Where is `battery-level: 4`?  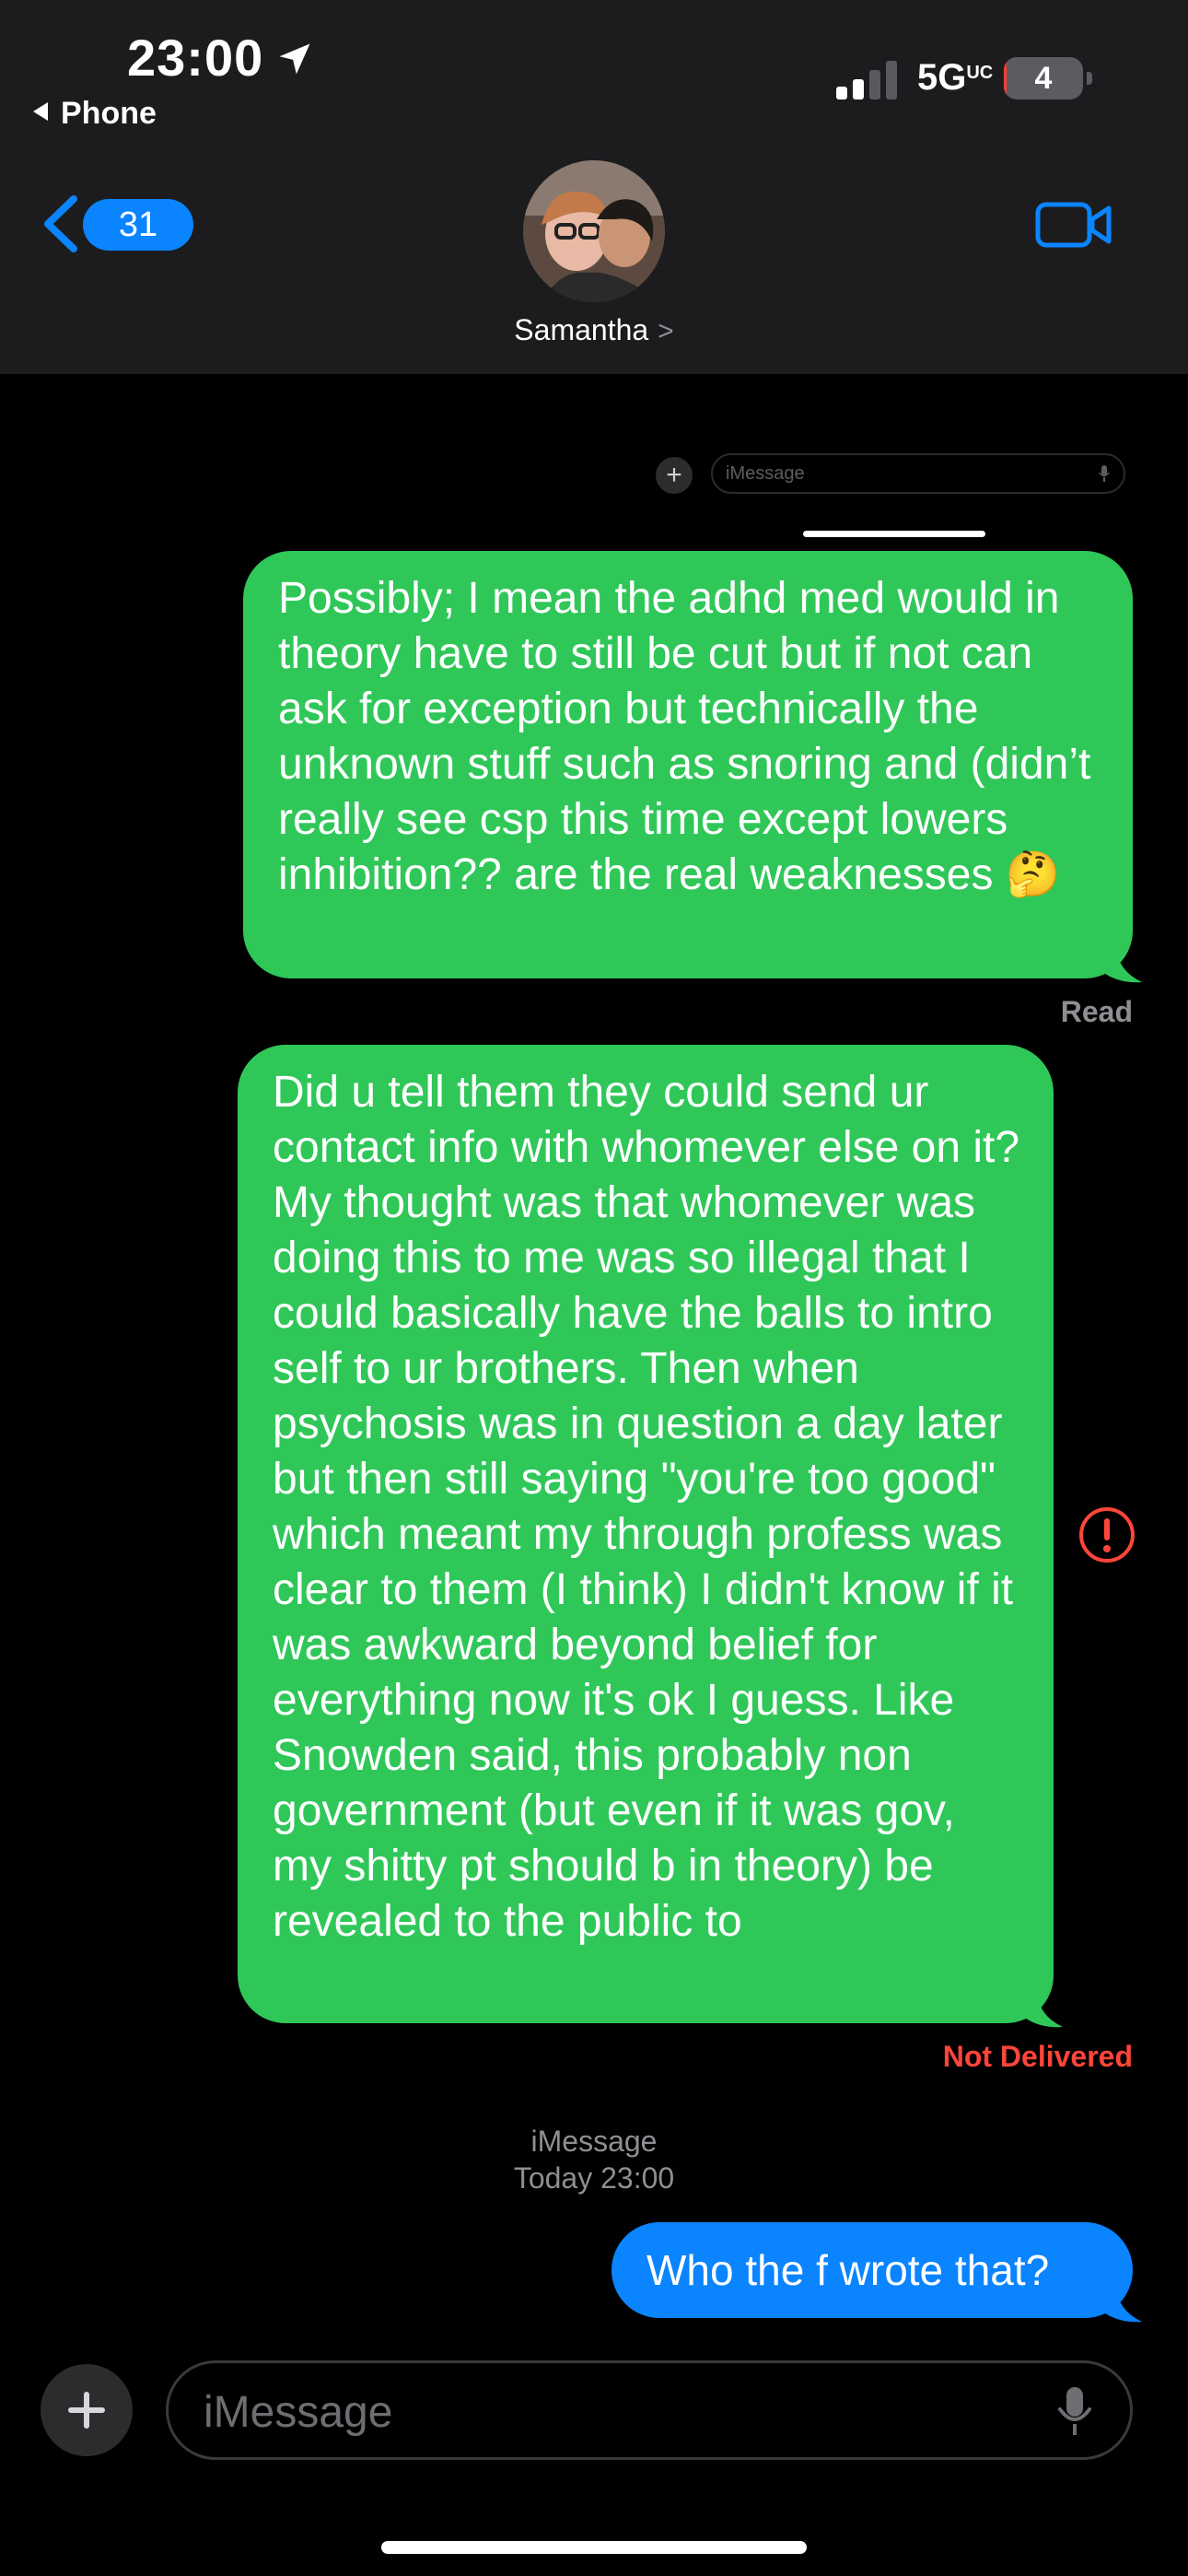
battery-level: 4 is located at coordinates (1043, 78).